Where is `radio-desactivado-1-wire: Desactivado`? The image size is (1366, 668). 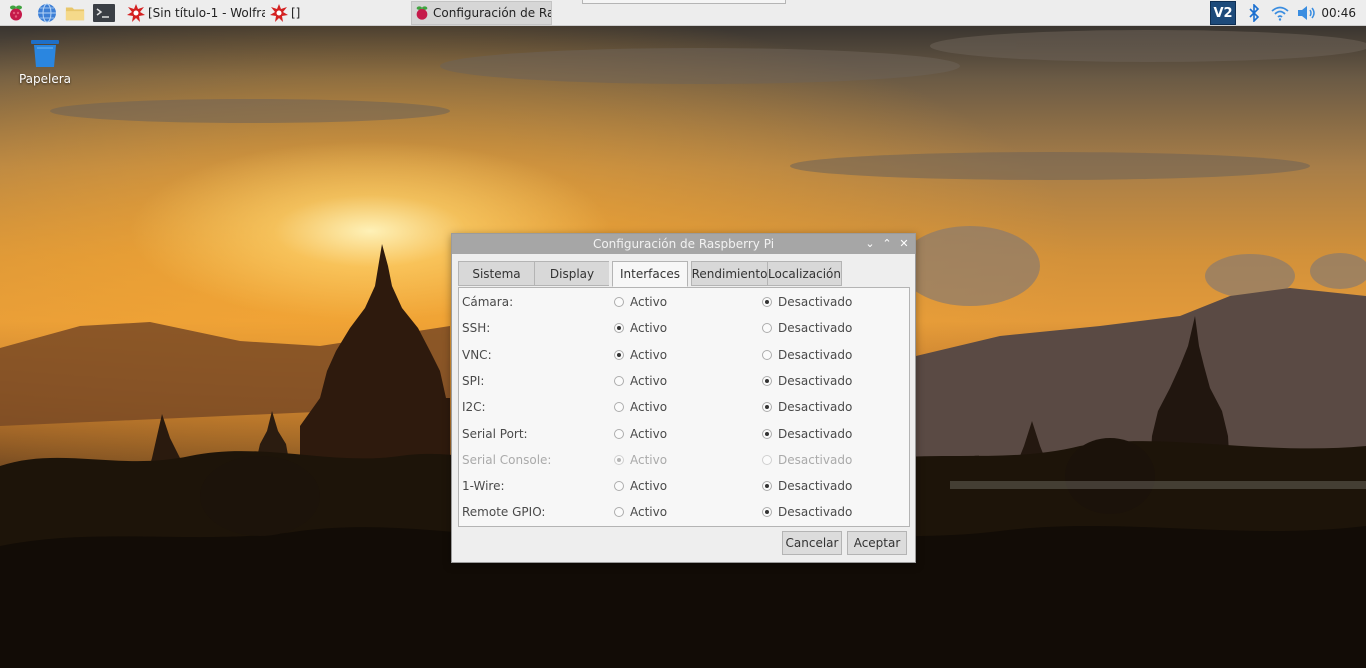
radio-desactivado-1-wire: Desactivado is located at coordinates (807, 486).